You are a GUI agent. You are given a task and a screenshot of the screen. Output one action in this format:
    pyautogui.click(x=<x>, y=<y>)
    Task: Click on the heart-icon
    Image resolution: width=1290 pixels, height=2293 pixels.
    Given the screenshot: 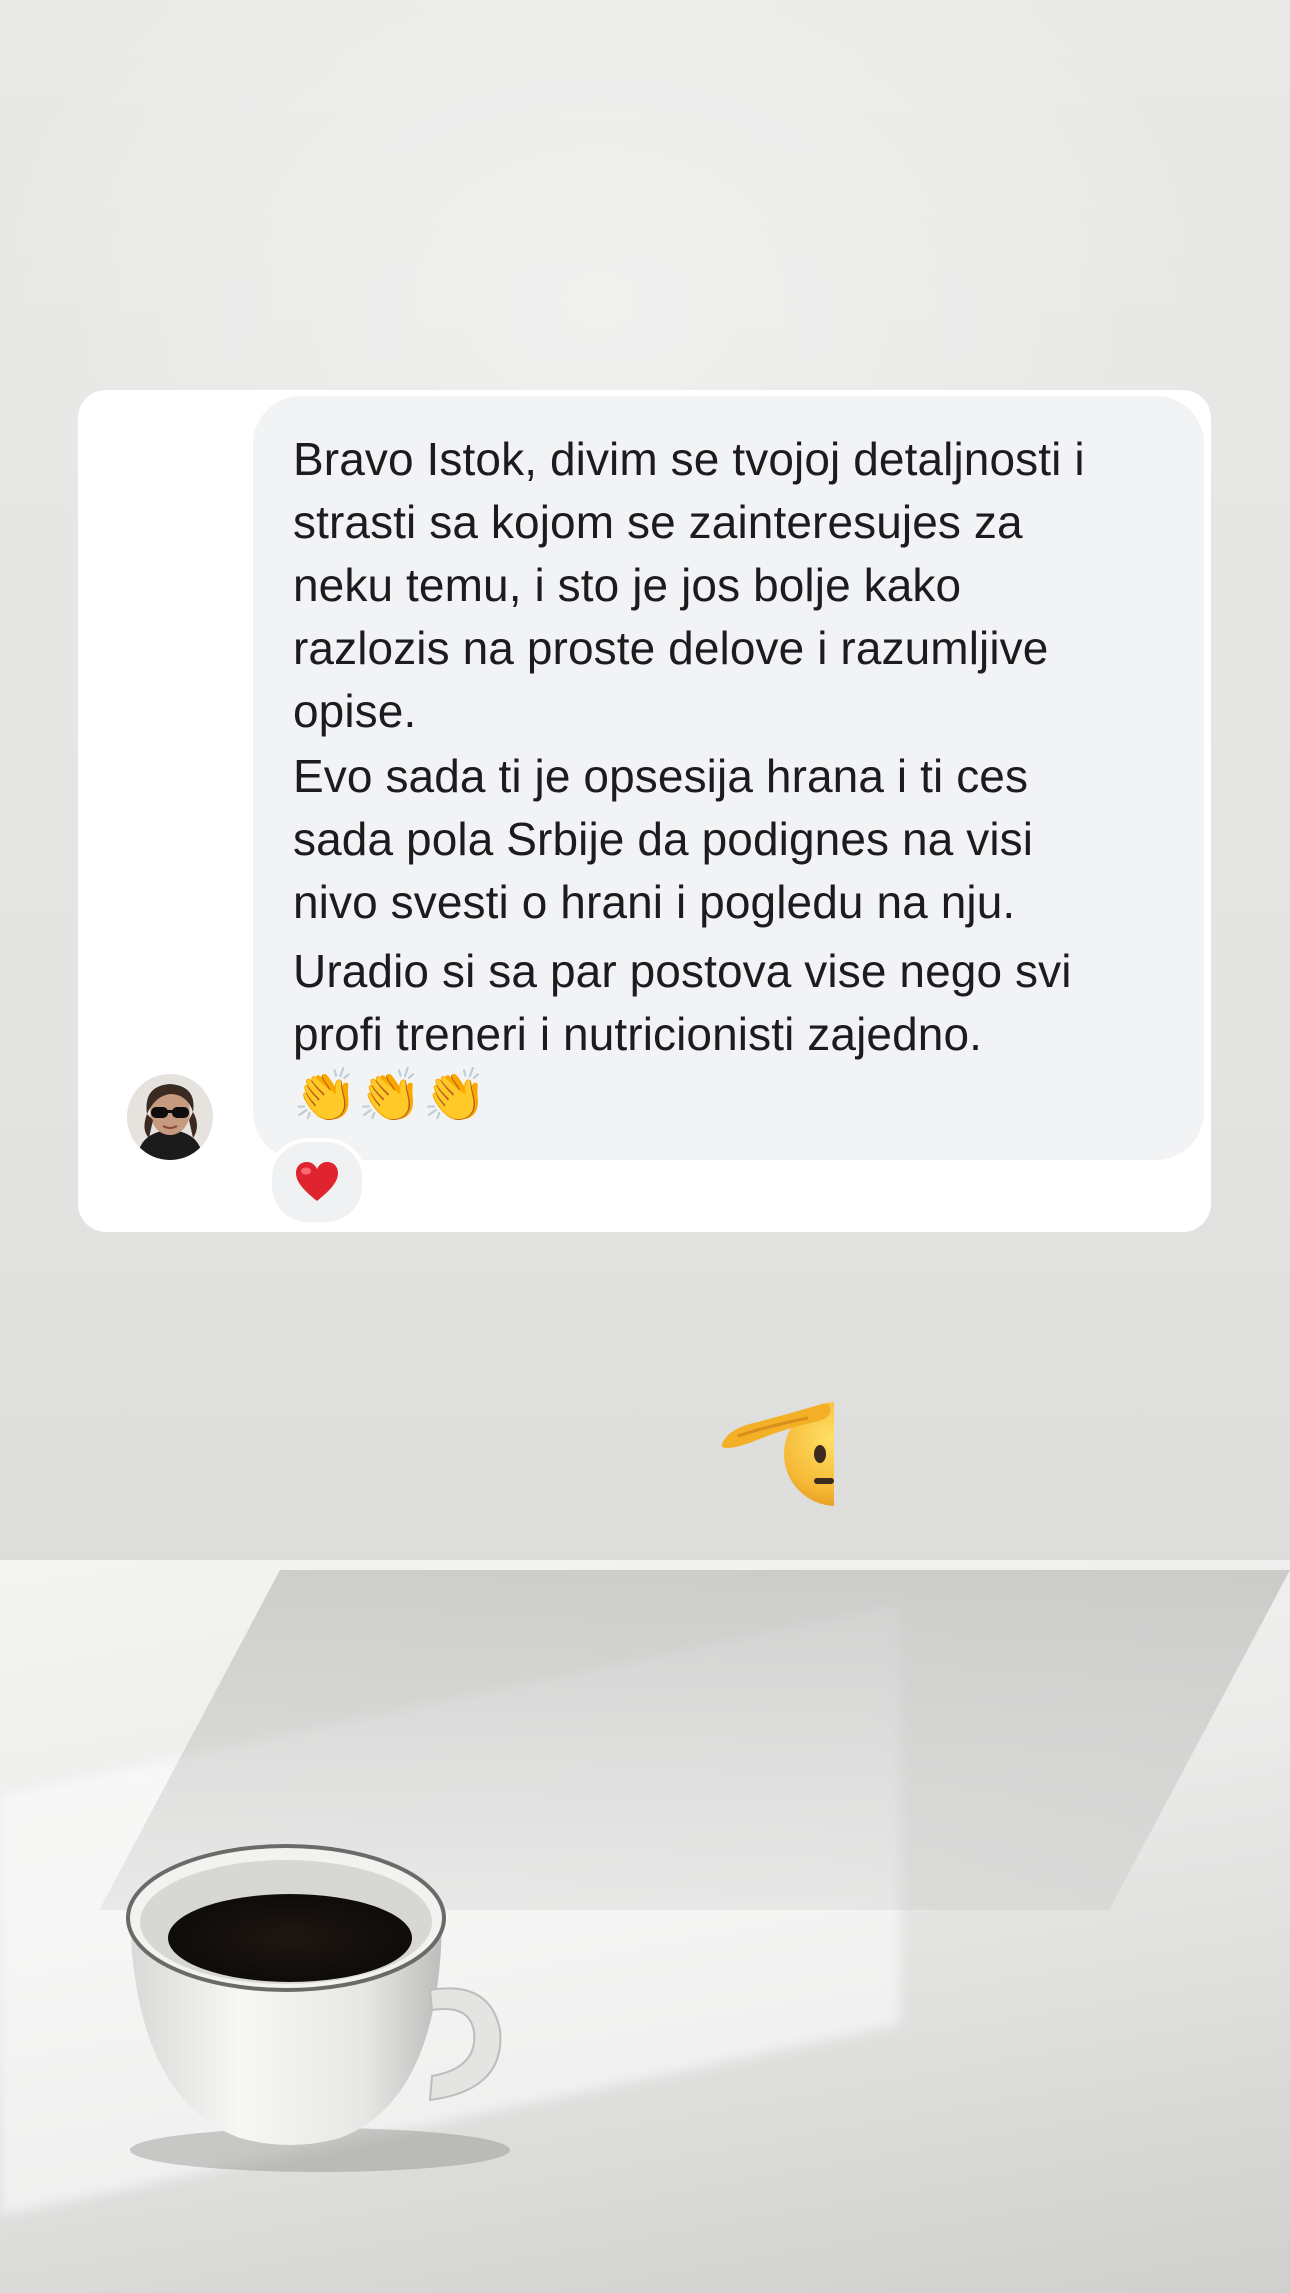 What is the action you would take?
    pyautogui.click(x=317, y=1181)
    